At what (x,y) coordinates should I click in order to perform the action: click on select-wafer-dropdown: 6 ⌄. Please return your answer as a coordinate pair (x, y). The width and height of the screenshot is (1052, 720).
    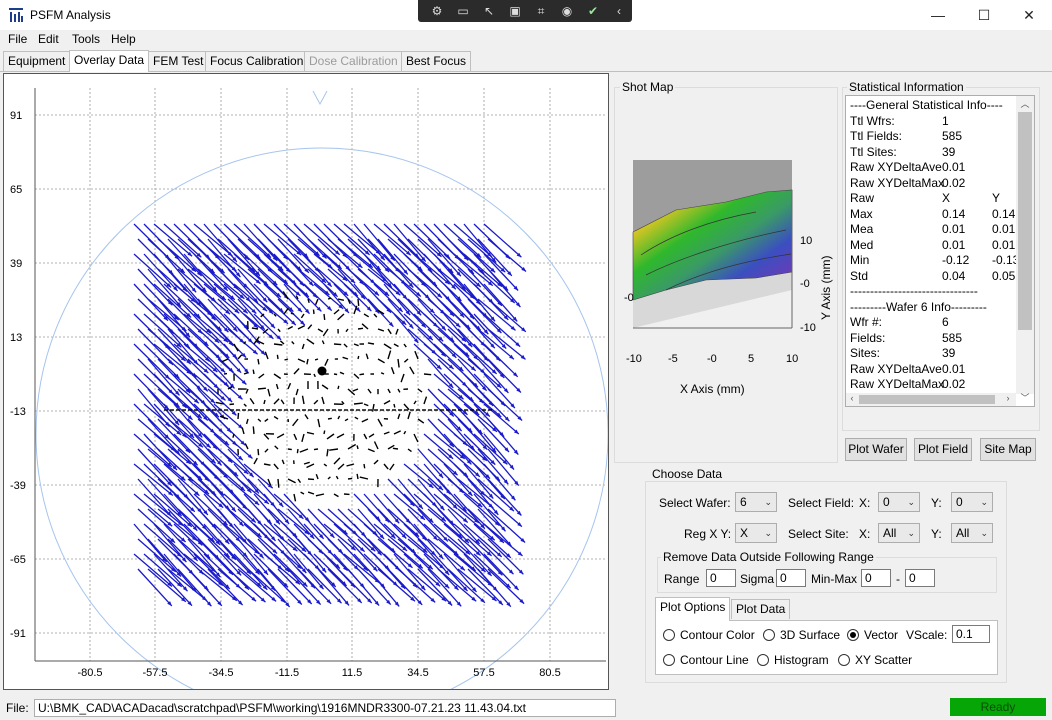
    Looking at the image, I should click on (756, 502).